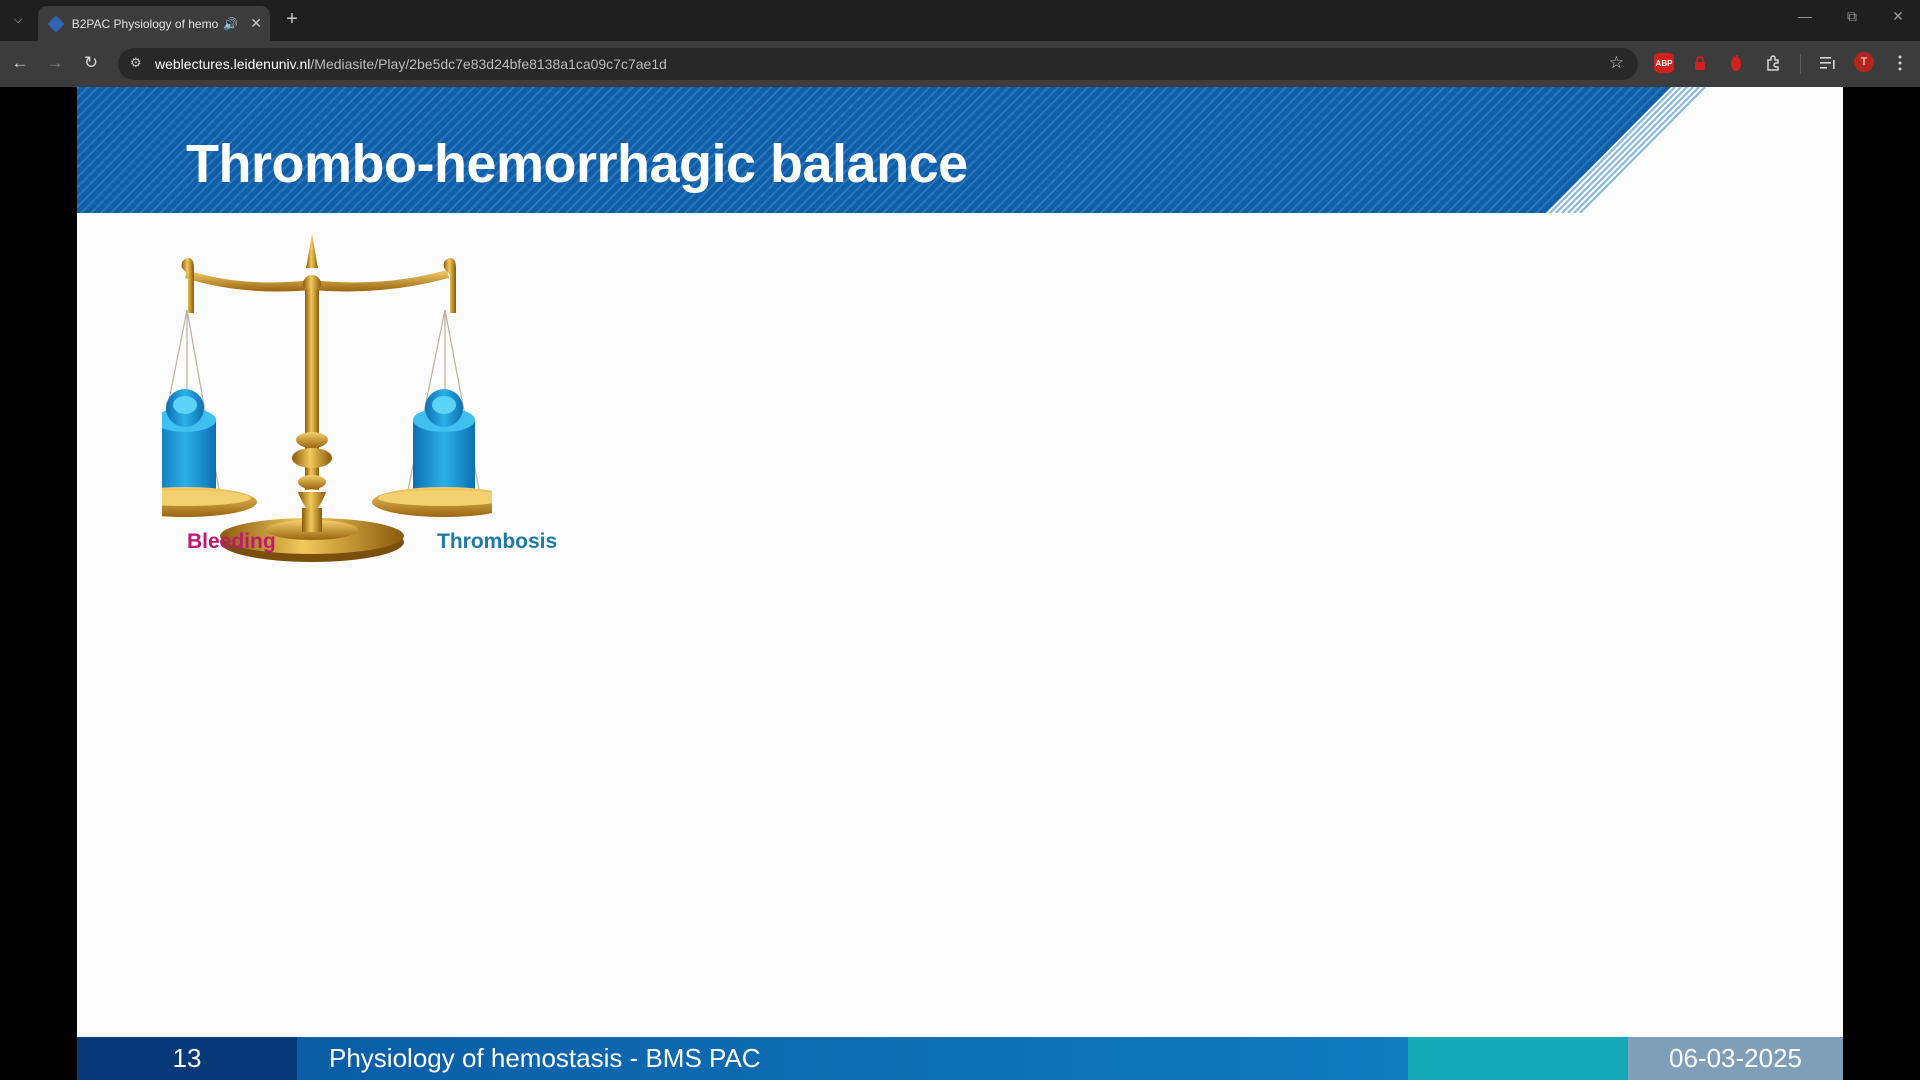  Describe the element at coordinates (1700, 63) in the screenshot. I see `lock-extension-icon` at that location.